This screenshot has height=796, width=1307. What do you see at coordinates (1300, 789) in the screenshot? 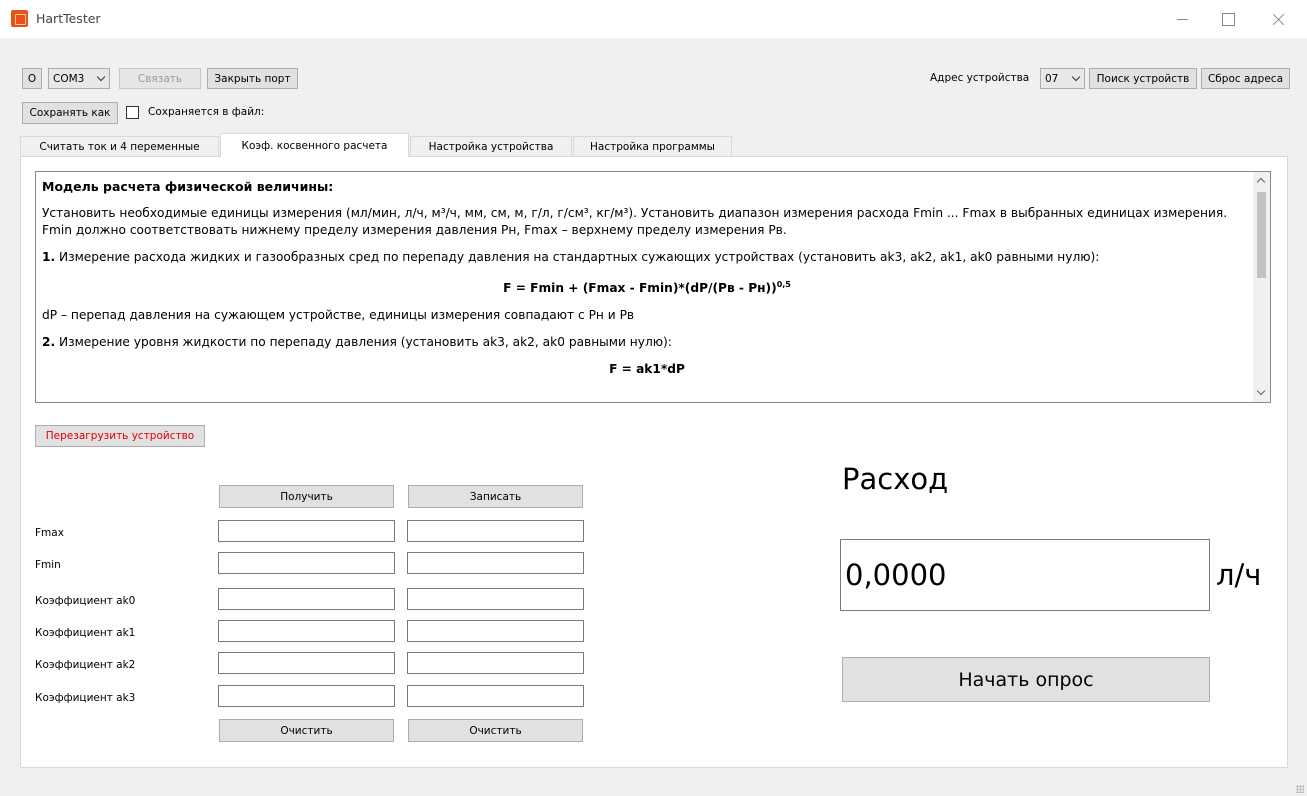
I see `resize-grip-icon` at bounding box center [1300, 789].